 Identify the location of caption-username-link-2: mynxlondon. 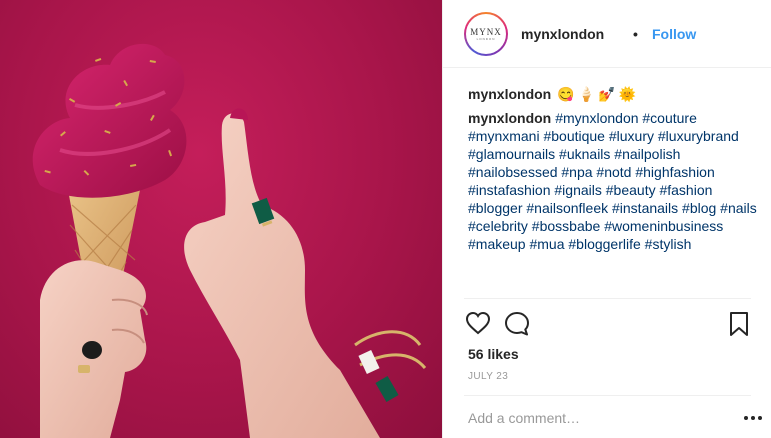
(509, 118).